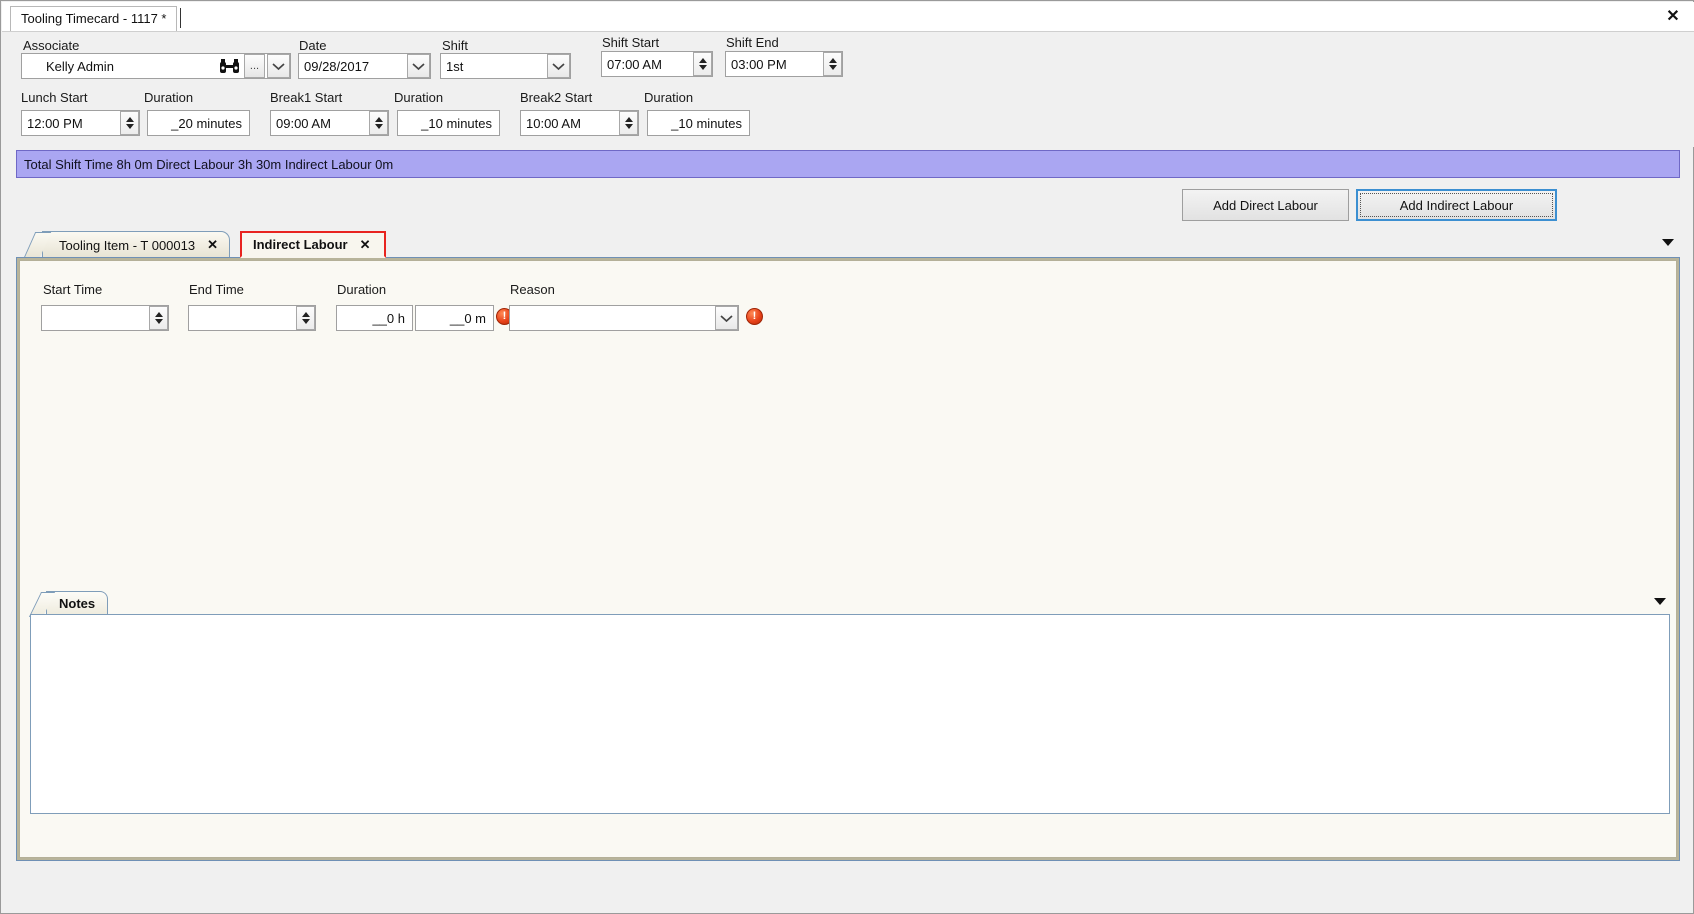 This screenshot has height=914, width=1694. I want to click on duration-minutes-field: __0 m, so click(454, 318).